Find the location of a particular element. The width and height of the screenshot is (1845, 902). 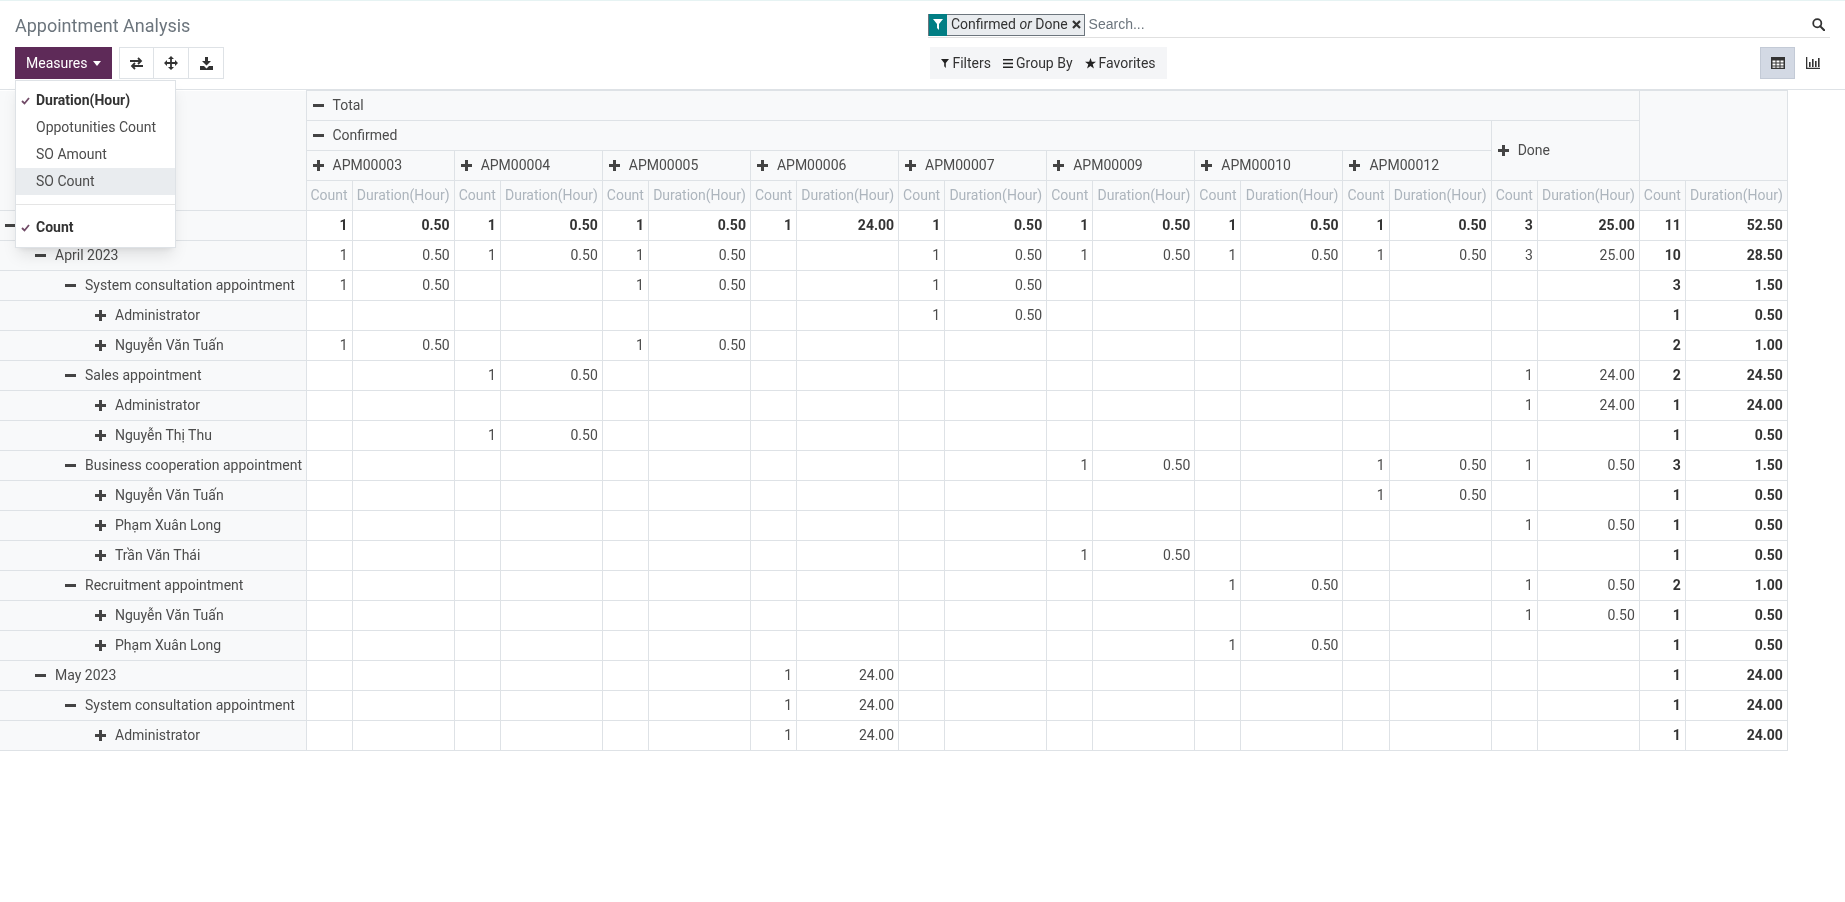

column-header: APM00007 is located at coordinates (972, 165).